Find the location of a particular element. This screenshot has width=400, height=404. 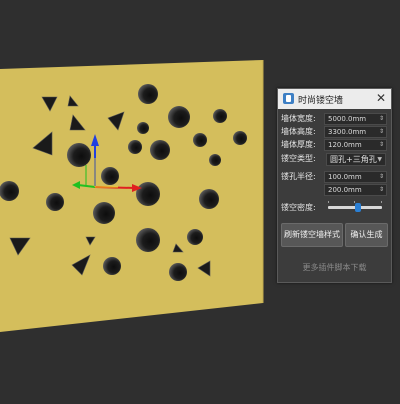

panel-title: 时尚镂空墙 is located at coordinates (321, 101).